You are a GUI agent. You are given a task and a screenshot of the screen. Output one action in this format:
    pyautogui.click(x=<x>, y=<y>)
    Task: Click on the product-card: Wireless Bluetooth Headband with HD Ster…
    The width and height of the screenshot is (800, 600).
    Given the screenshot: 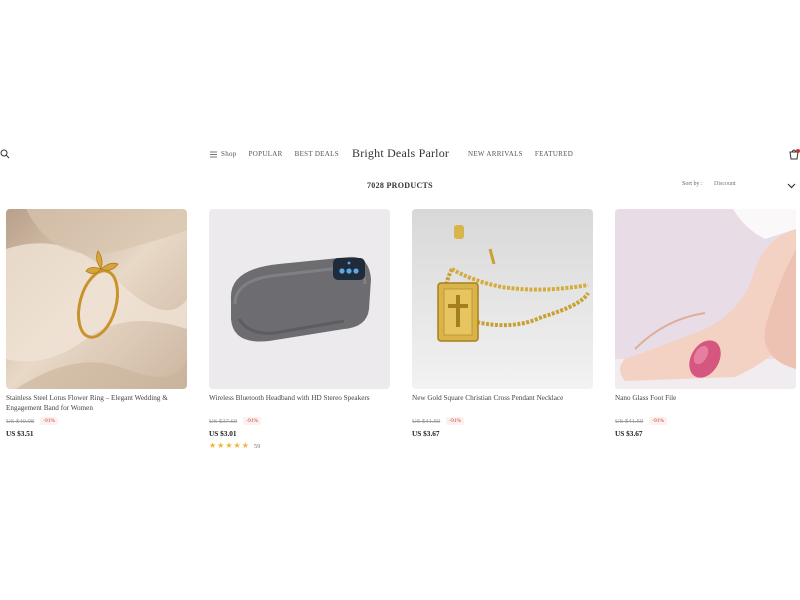 What is the action you would take?
    pyautogui.click(x=299, y=329)
    